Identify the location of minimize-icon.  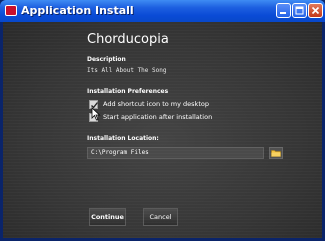
(283, 13).